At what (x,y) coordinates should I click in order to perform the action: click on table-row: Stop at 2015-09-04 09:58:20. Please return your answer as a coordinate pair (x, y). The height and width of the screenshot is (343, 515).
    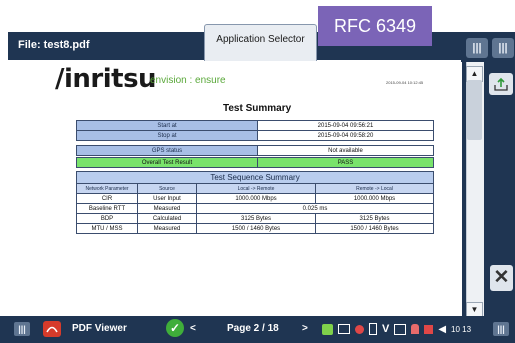
    Looking at the image, I should click on (255, 135).